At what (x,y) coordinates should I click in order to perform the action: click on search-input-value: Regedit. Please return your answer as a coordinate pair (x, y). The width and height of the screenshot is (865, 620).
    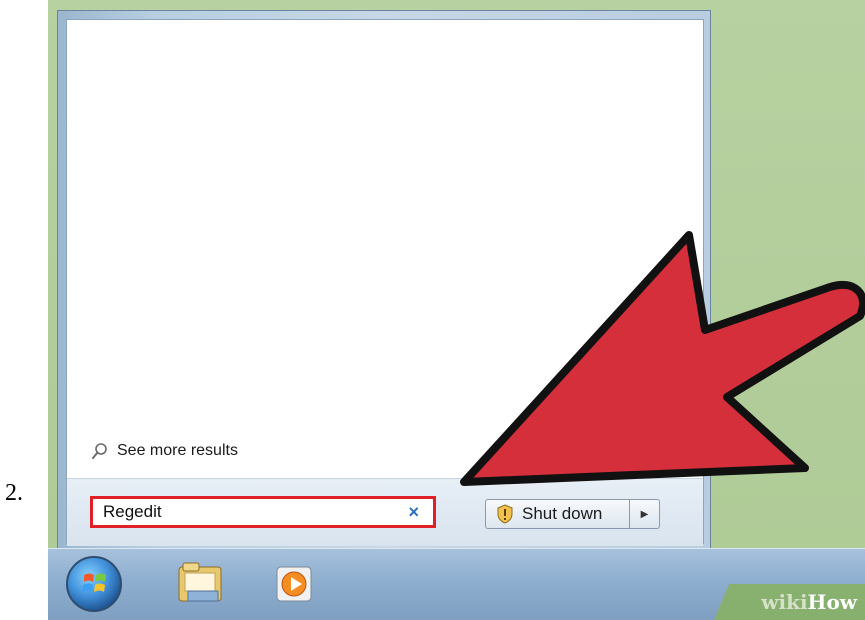
    Looking at the image, I should click on (132, 511).